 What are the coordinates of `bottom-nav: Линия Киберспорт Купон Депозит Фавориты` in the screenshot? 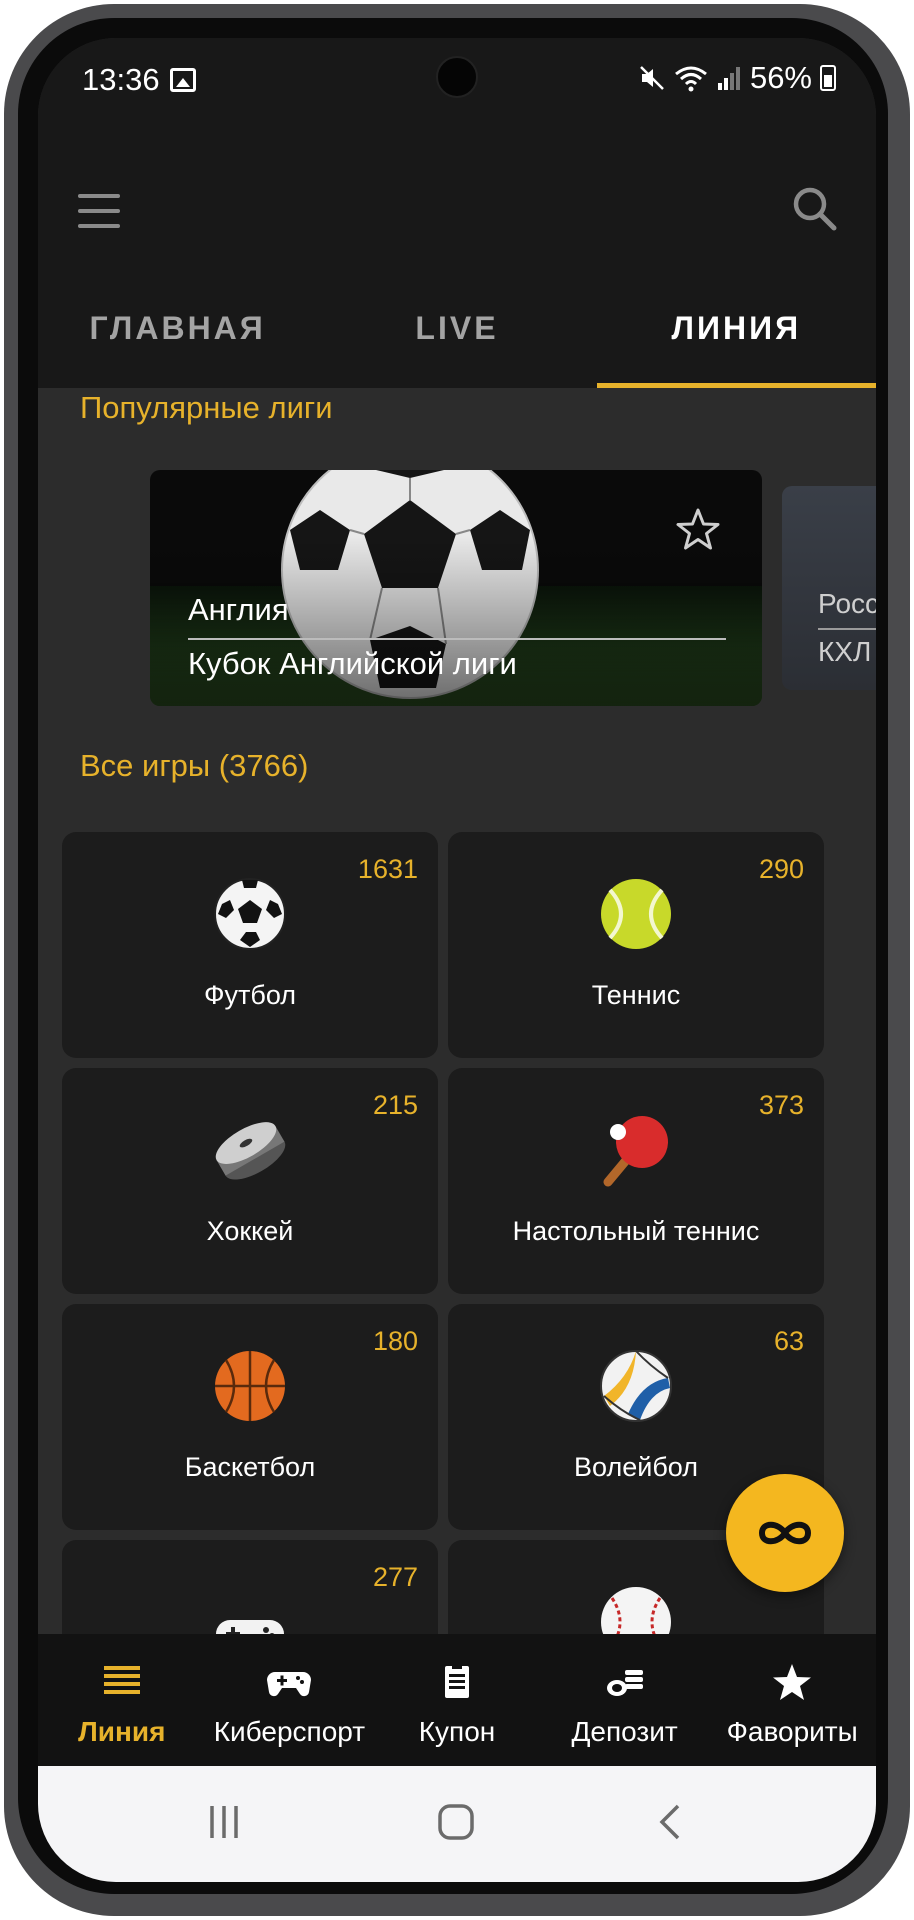 It's located at (457, 1700).